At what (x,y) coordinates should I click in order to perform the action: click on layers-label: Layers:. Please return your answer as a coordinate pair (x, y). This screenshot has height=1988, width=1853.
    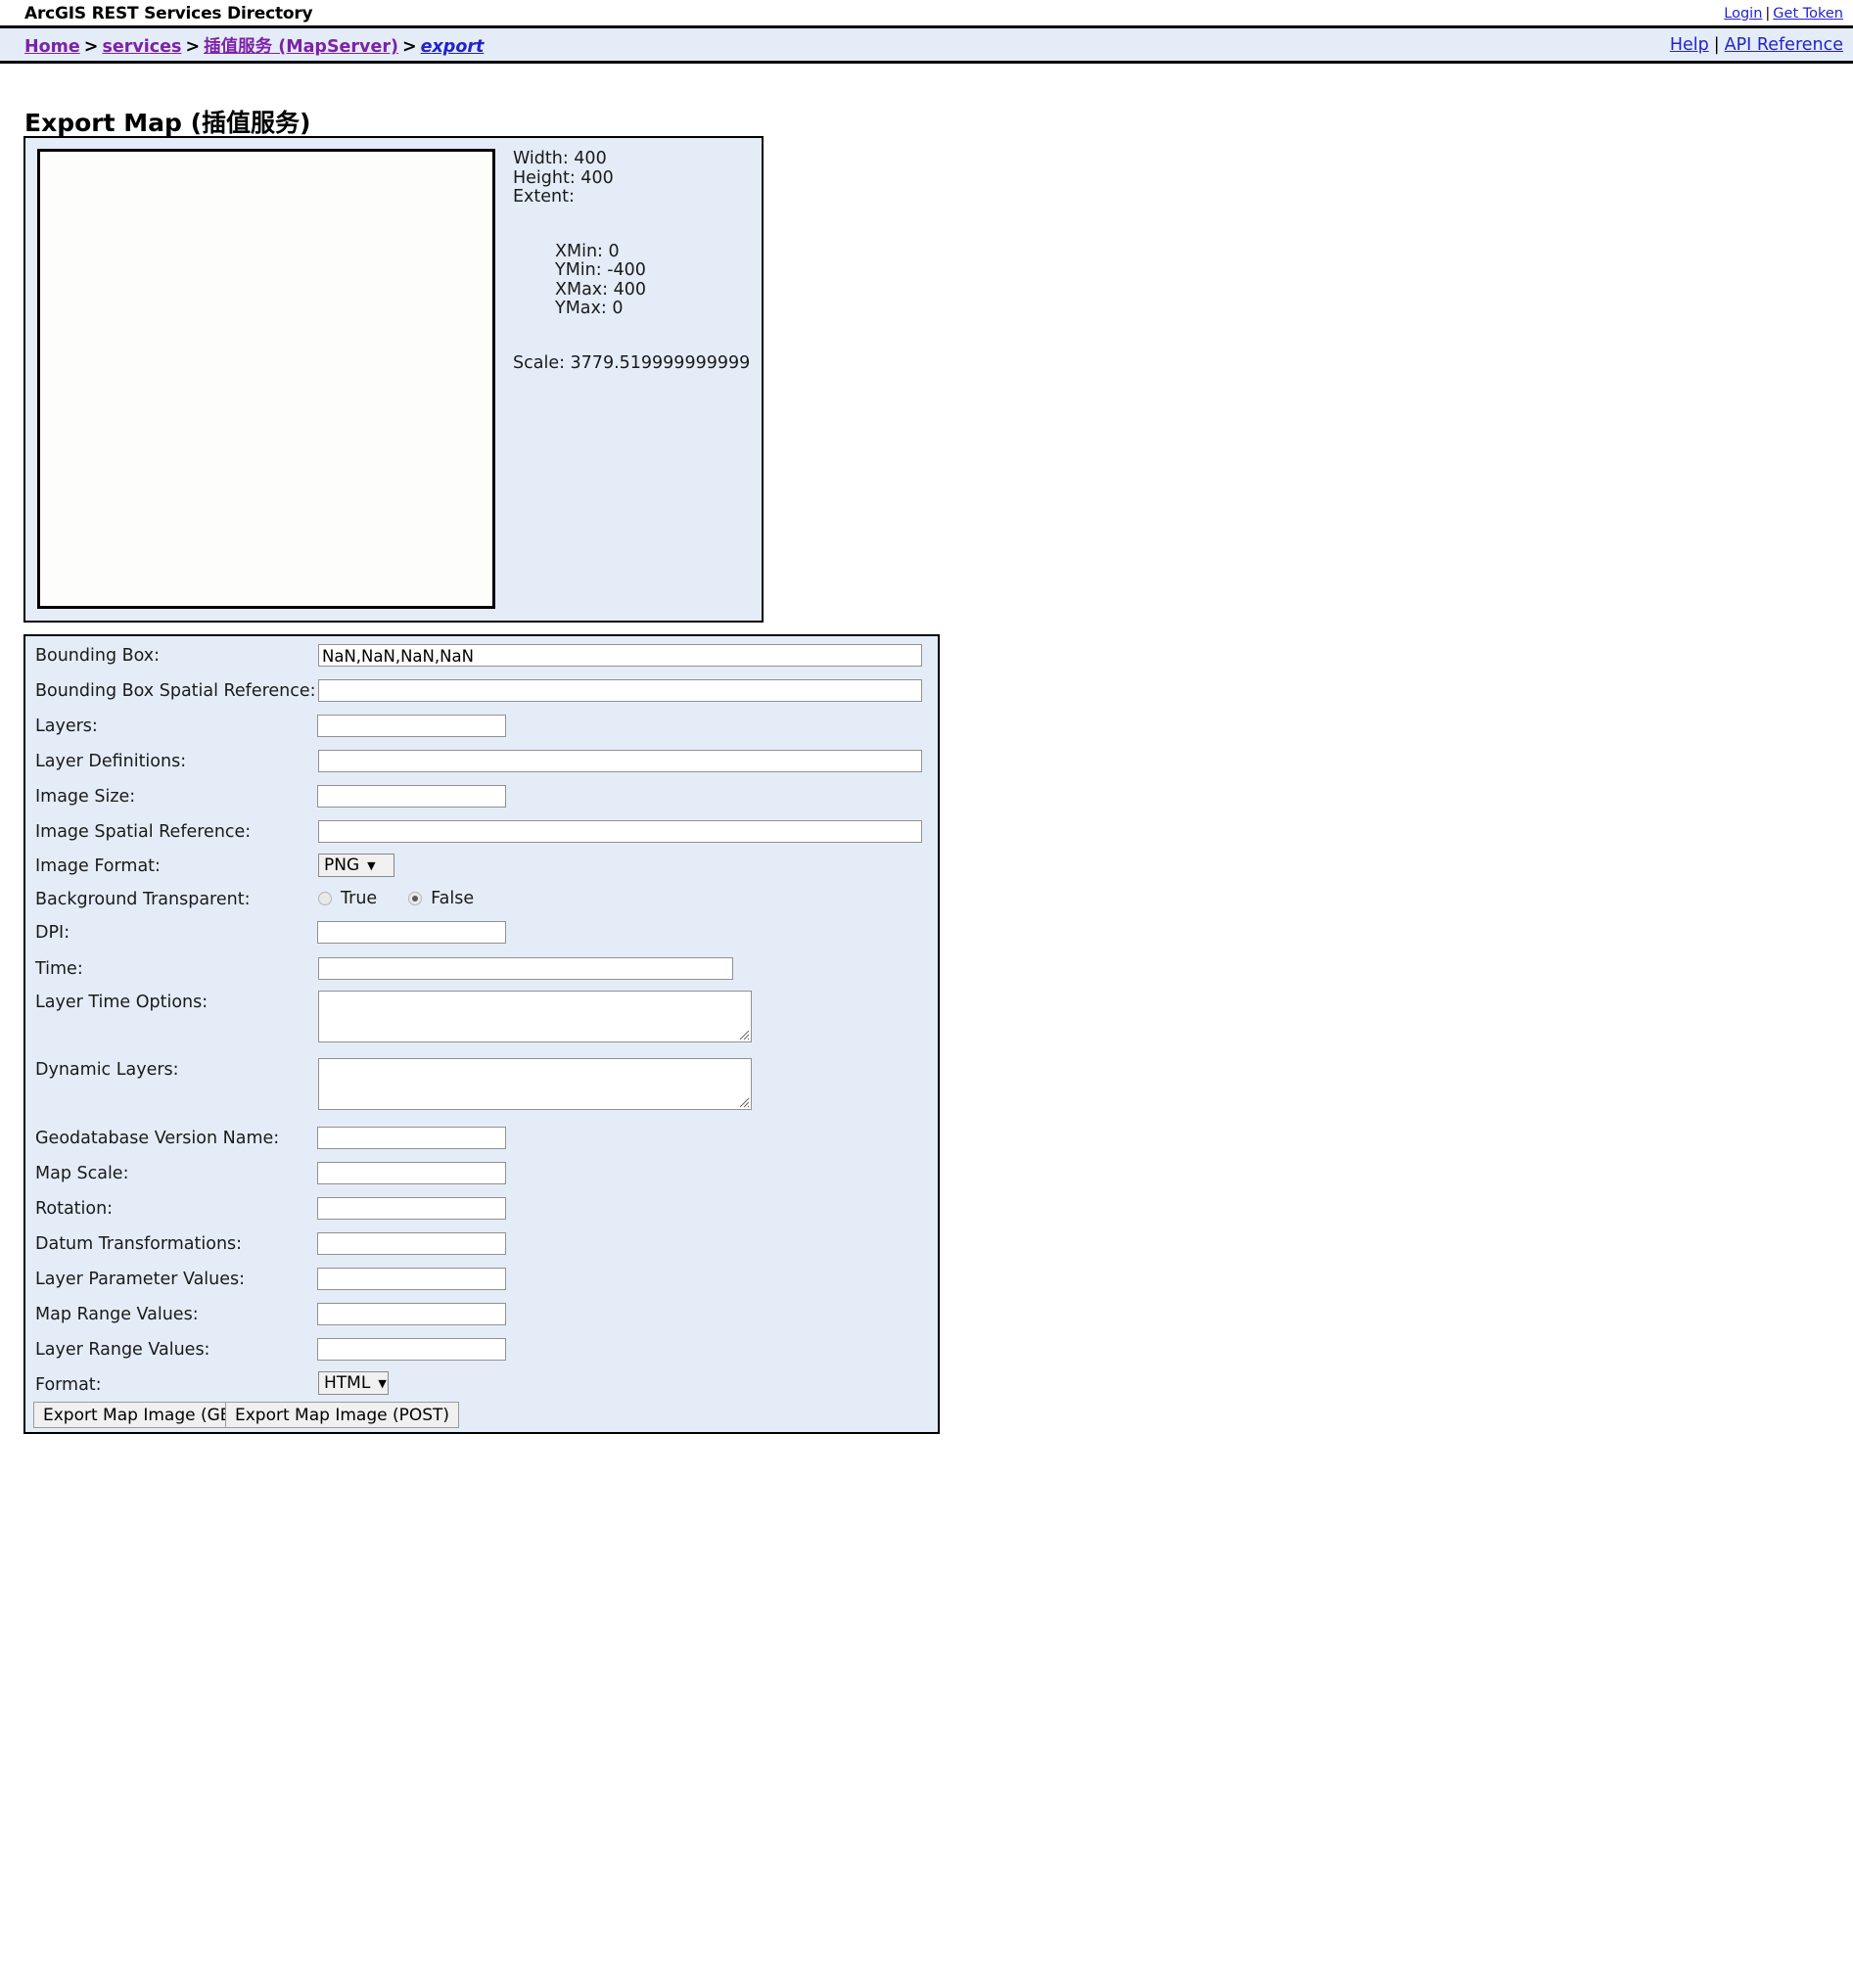
    Looking at the image, I should click on (66, 726).